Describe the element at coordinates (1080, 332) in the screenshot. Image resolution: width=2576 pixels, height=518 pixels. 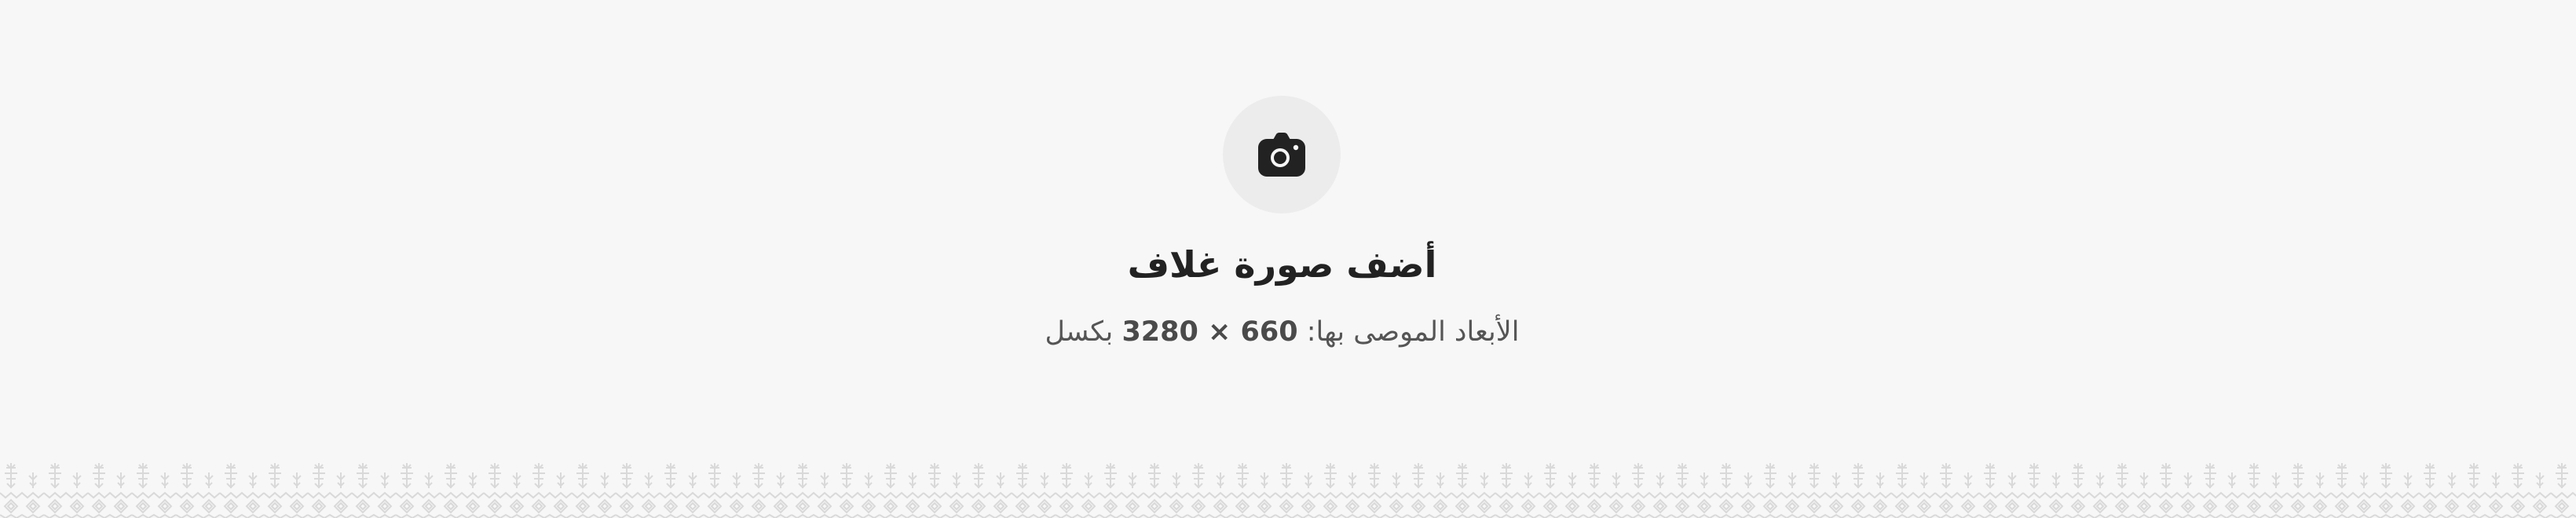
I see `dimensions-unit: بكسل` at that location.